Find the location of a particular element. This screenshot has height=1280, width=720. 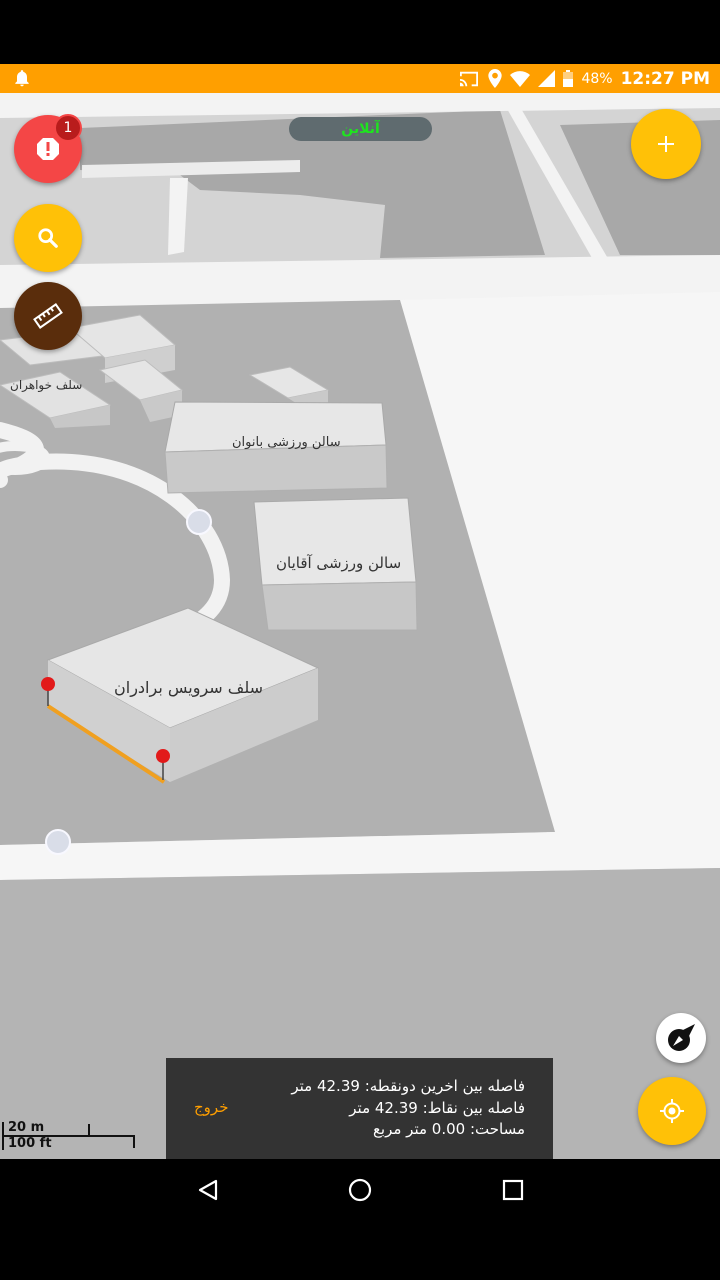

scale-metric-label: 20 m is located at coordinates (26, 1127).